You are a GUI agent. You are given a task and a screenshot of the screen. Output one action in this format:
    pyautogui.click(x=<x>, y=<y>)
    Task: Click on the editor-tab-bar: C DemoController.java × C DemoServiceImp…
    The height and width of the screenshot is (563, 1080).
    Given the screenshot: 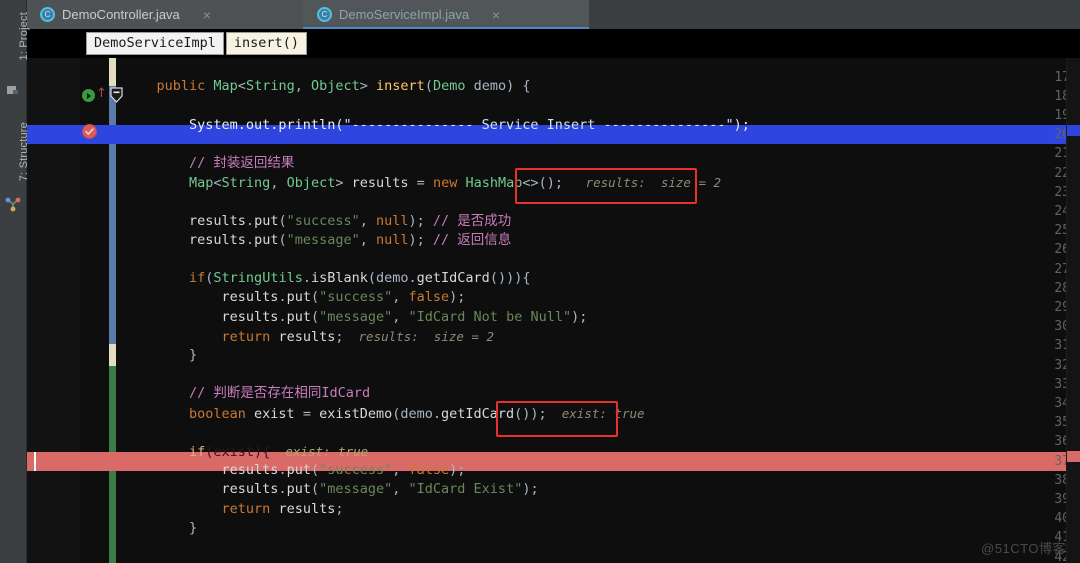 What is the action you would take?
    pyautogui.click(x=553, y=14)
    